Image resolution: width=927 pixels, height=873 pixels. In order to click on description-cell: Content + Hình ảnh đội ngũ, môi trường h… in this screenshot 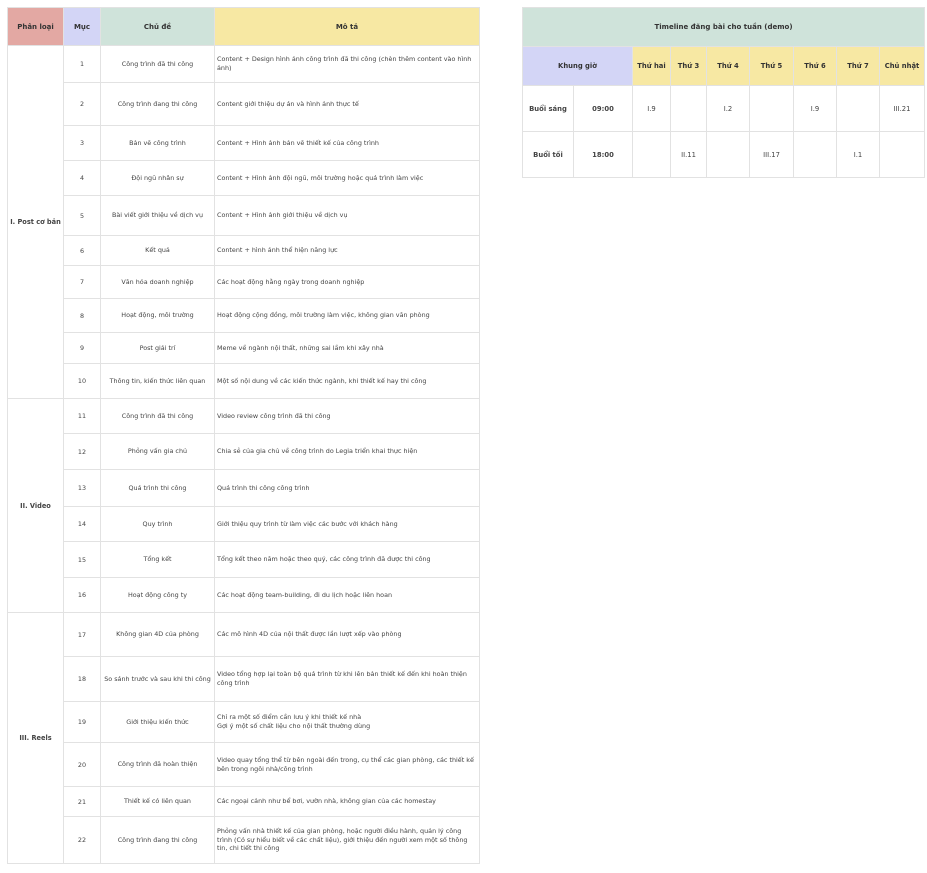, I will do `click(347, 178)`.